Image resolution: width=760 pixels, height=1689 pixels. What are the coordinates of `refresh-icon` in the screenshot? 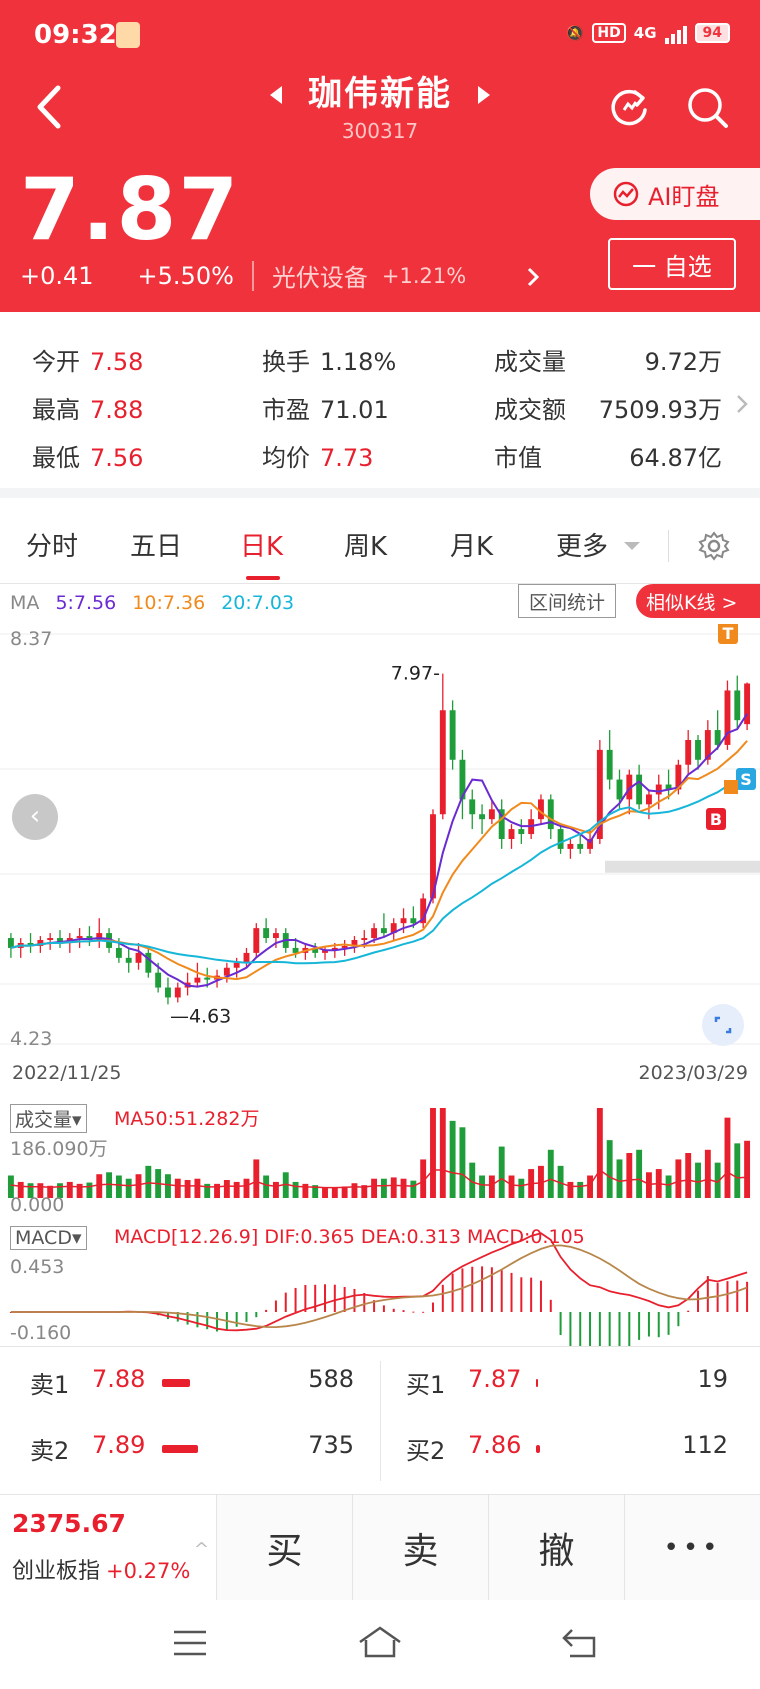 It's located at (629, 107).